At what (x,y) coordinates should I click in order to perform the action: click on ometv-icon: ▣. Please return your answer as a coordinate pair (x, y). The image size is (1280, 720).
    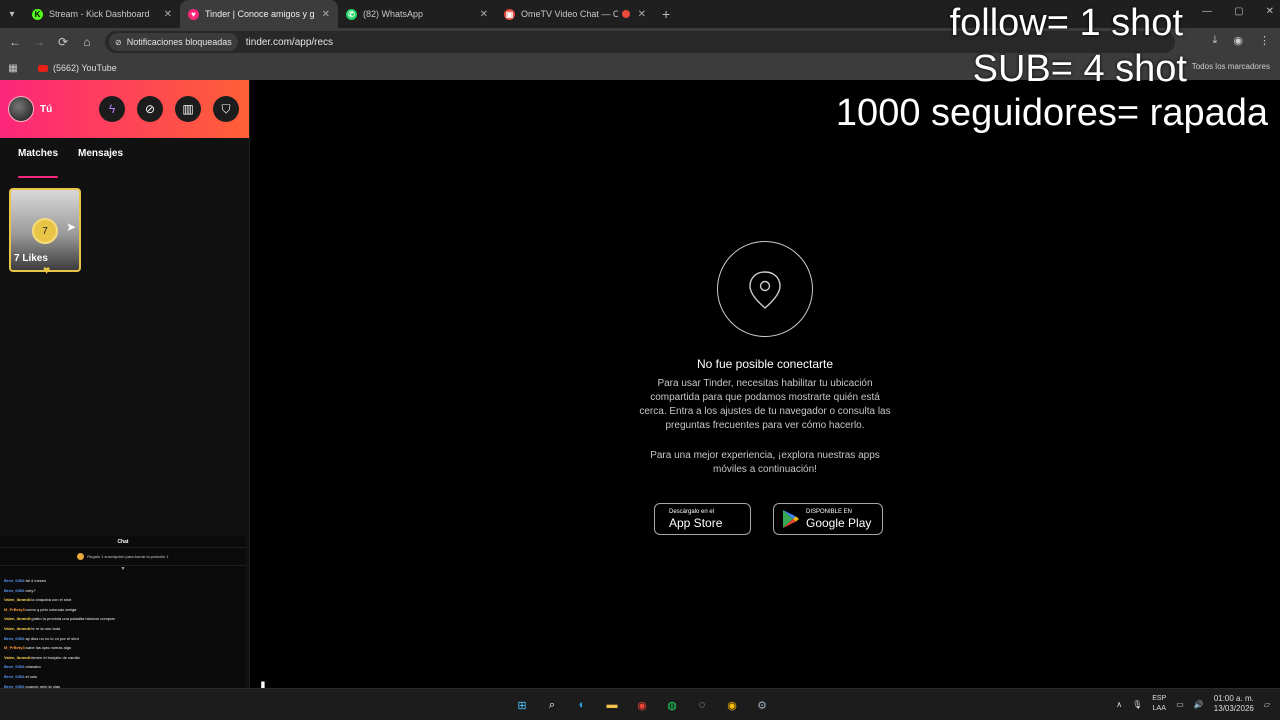
    Looking at the image, I should click on (509, 14).